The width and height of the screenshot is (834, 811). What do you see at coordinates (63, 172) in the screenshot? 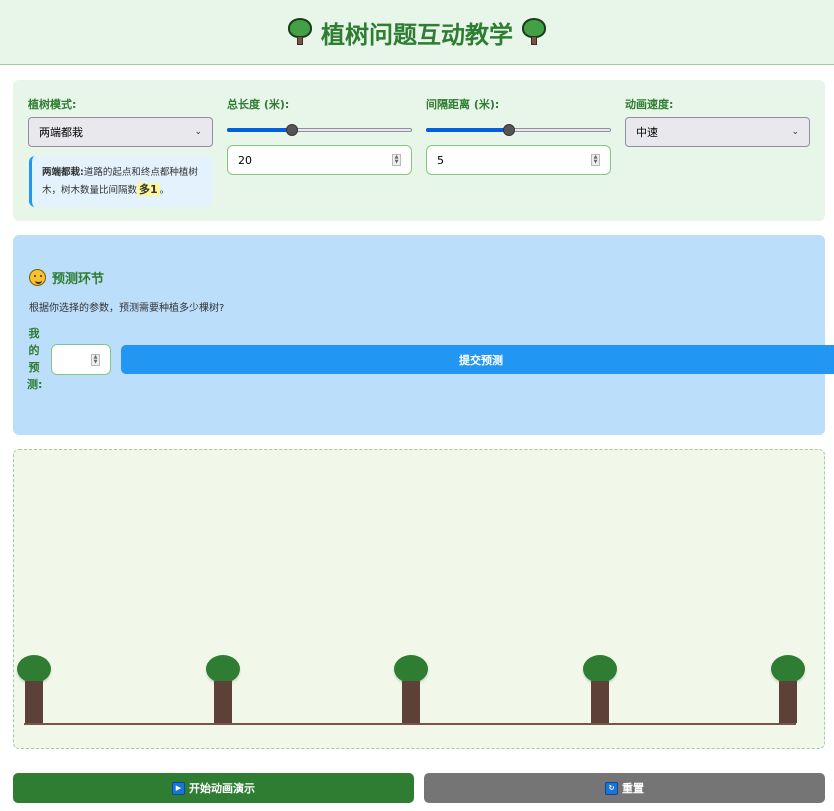
I see `info-bold: 两端都栽:` at bounding box center [63, 172].